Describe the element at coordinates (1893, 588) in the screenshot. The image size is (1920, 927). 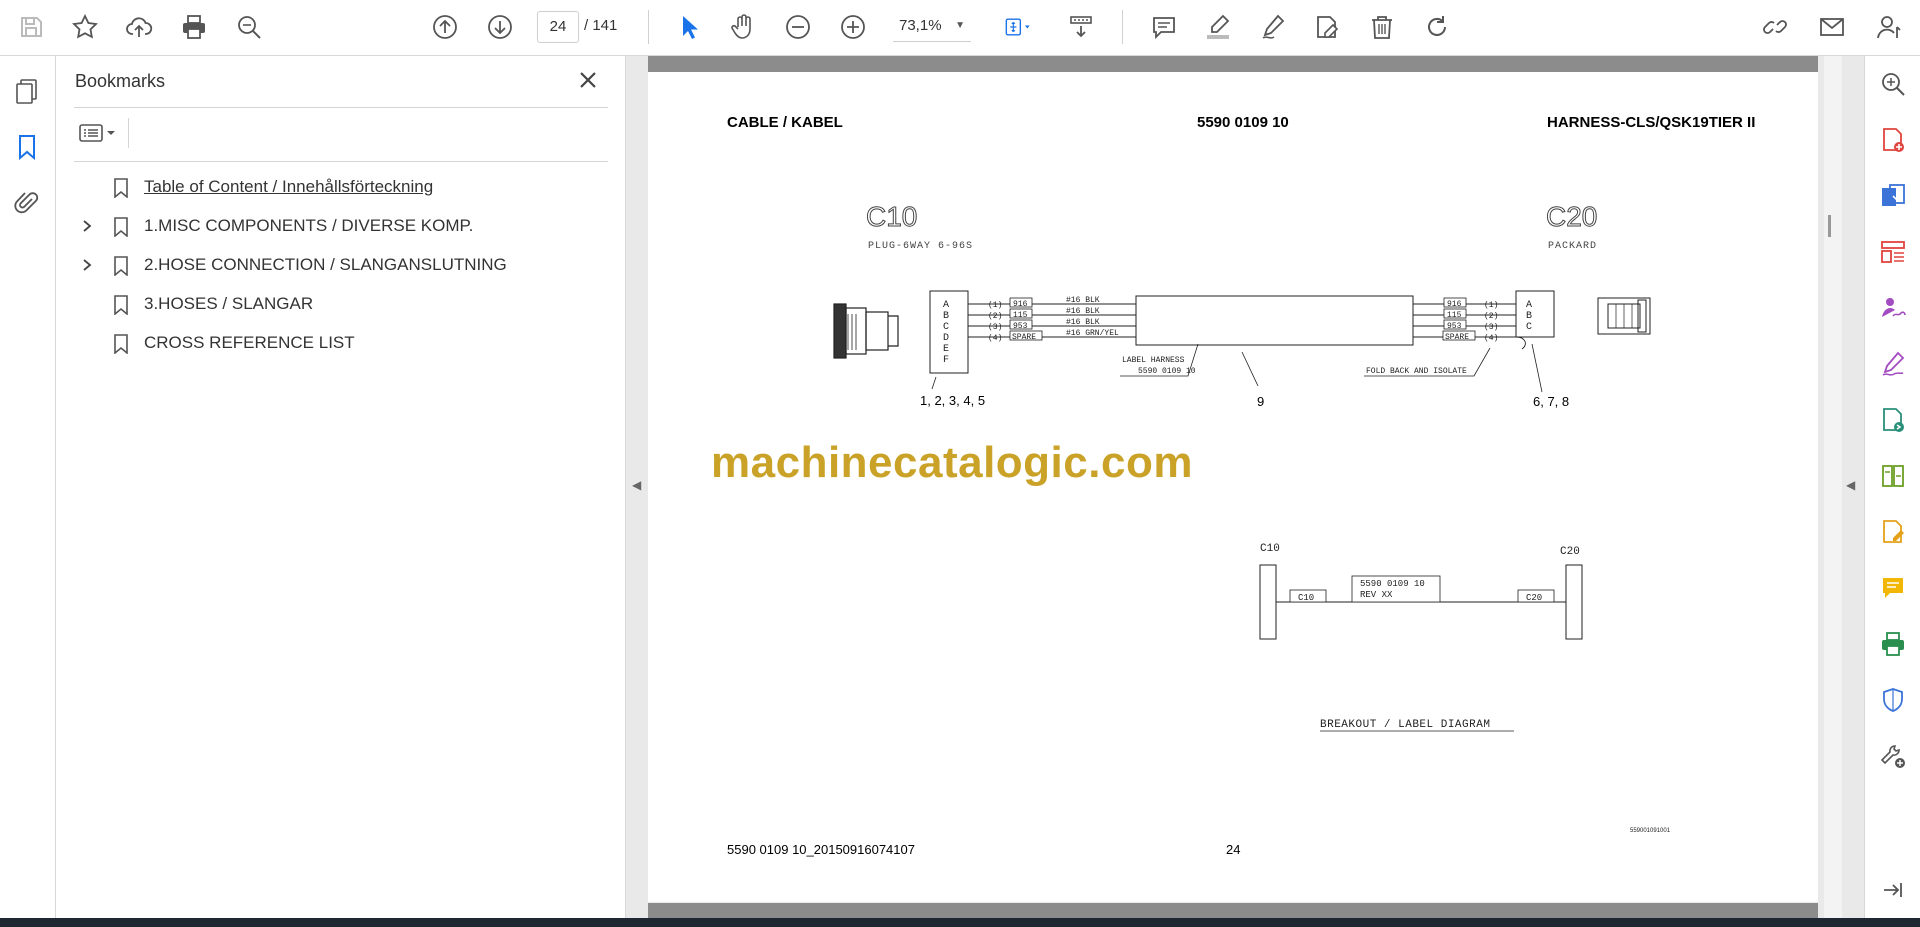
I see `comment-tool-icon` at that location.